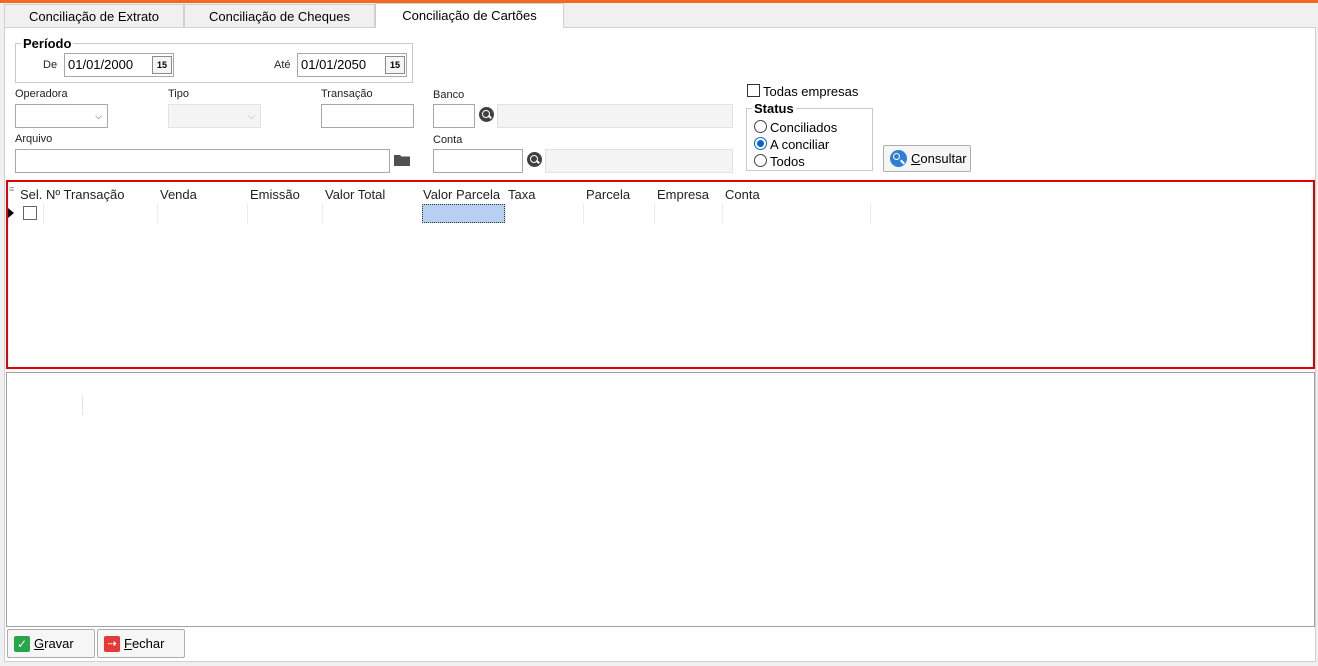  I want to click on de-calendar-icon: 15, so click(162, 65).